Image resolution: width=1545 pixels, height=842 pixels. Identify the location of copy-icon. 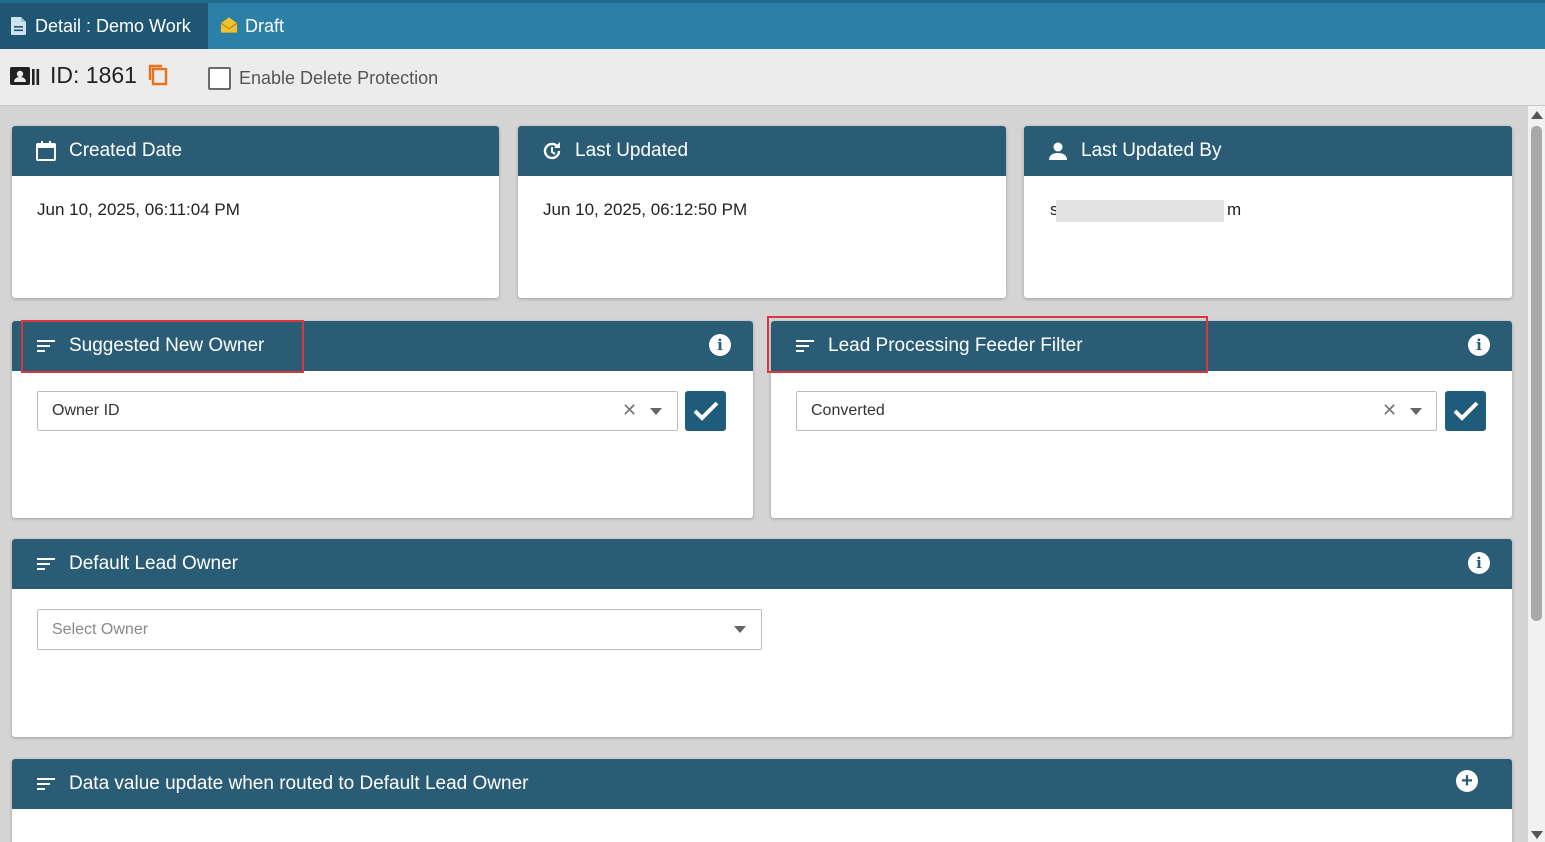
(158, 77).